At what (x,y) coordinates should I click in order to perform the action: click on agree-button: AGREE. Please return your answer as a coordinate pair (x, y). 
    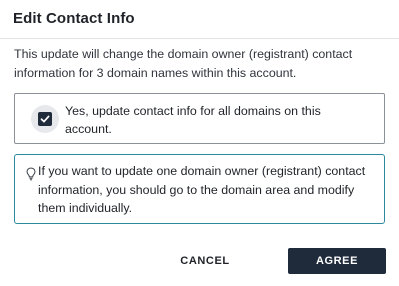
    Looking at the image, I should click on (337, 261).